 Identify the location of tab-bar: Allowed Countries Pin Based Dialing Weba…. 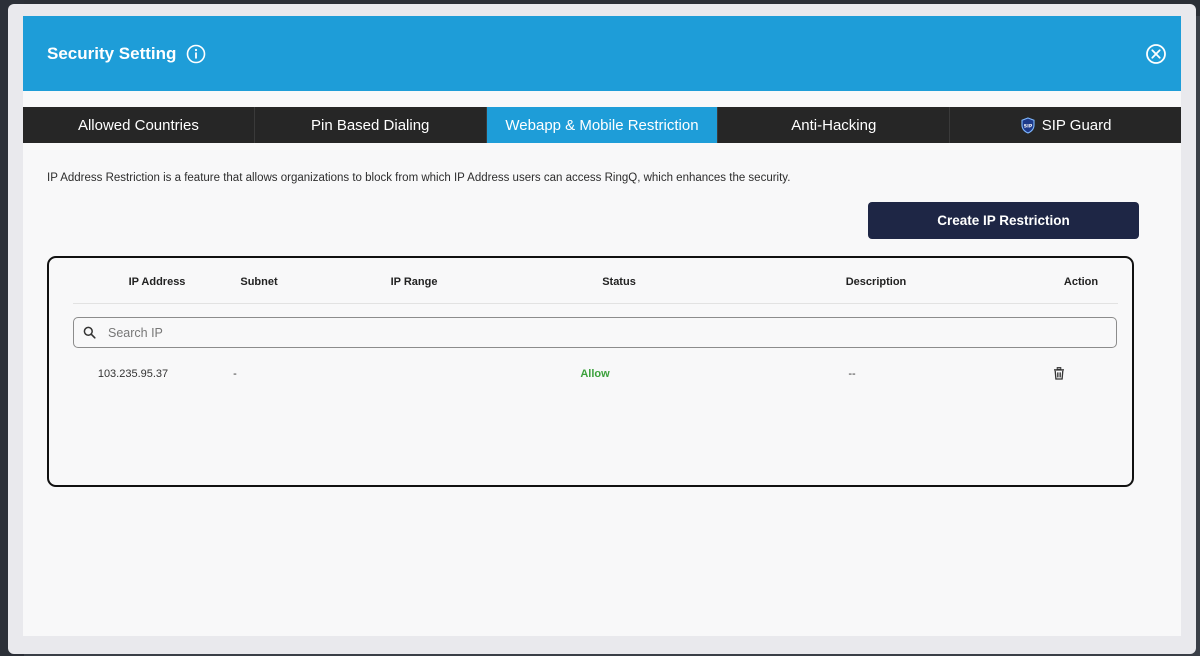
(602, 125).